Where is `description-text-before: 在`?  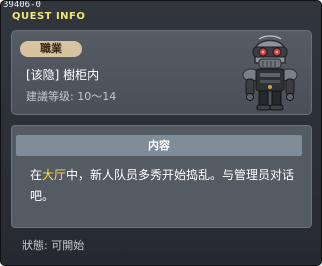
description-text-before: 在 is located at coordinates (36, 175).